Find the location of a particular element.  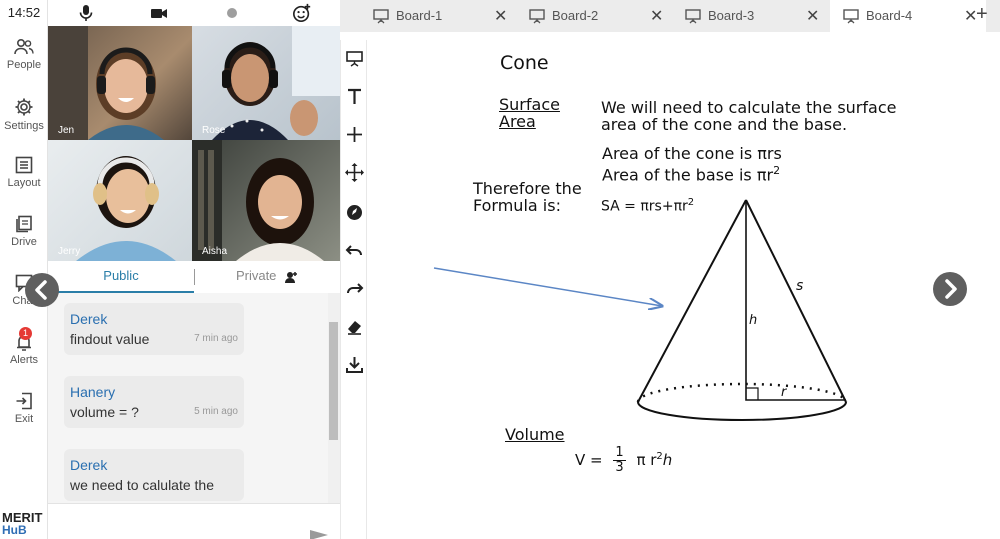

rail-label-layout: Layout is located at coordinates (24, 183).